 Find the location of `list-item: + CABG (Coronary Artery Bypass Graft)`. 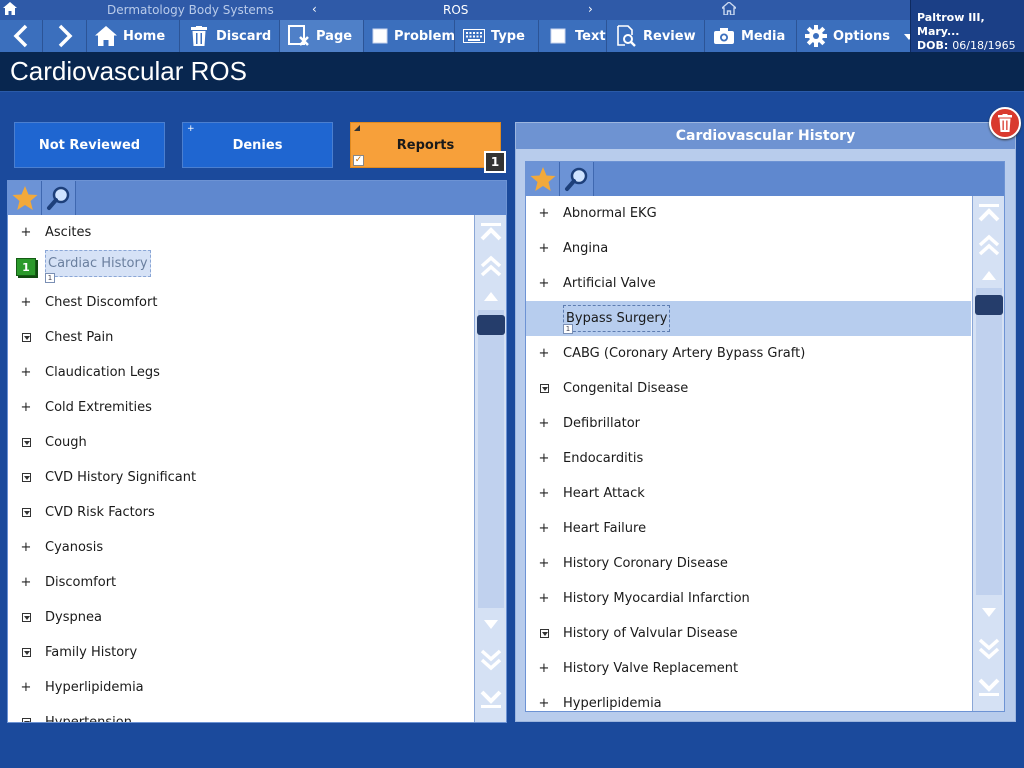

list-item: + CABG (Coronary Artery Bypass Graft) is located at coordinates (748, 353).